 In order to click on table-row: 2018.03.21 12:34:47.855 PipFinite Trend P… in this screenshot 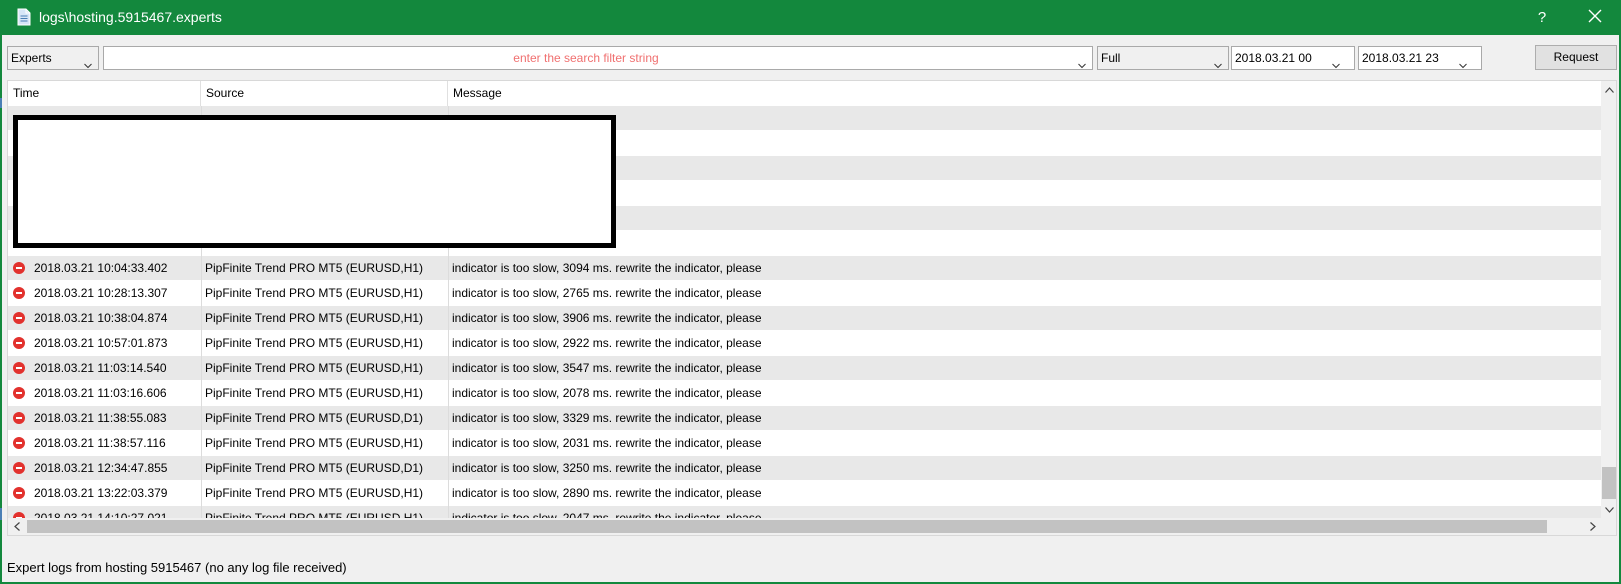, I will do `click(804, 468)`.